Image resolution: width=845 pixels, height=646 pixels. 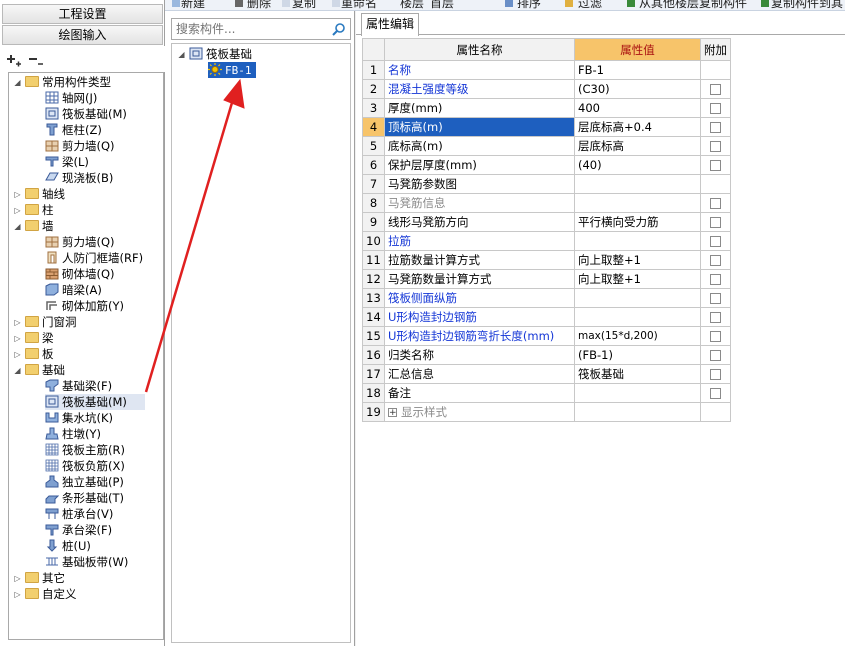 What do you see at coordinates (637, 108) in the screenshot?
I see `property-value: 400` at bounding box center [637, 108].